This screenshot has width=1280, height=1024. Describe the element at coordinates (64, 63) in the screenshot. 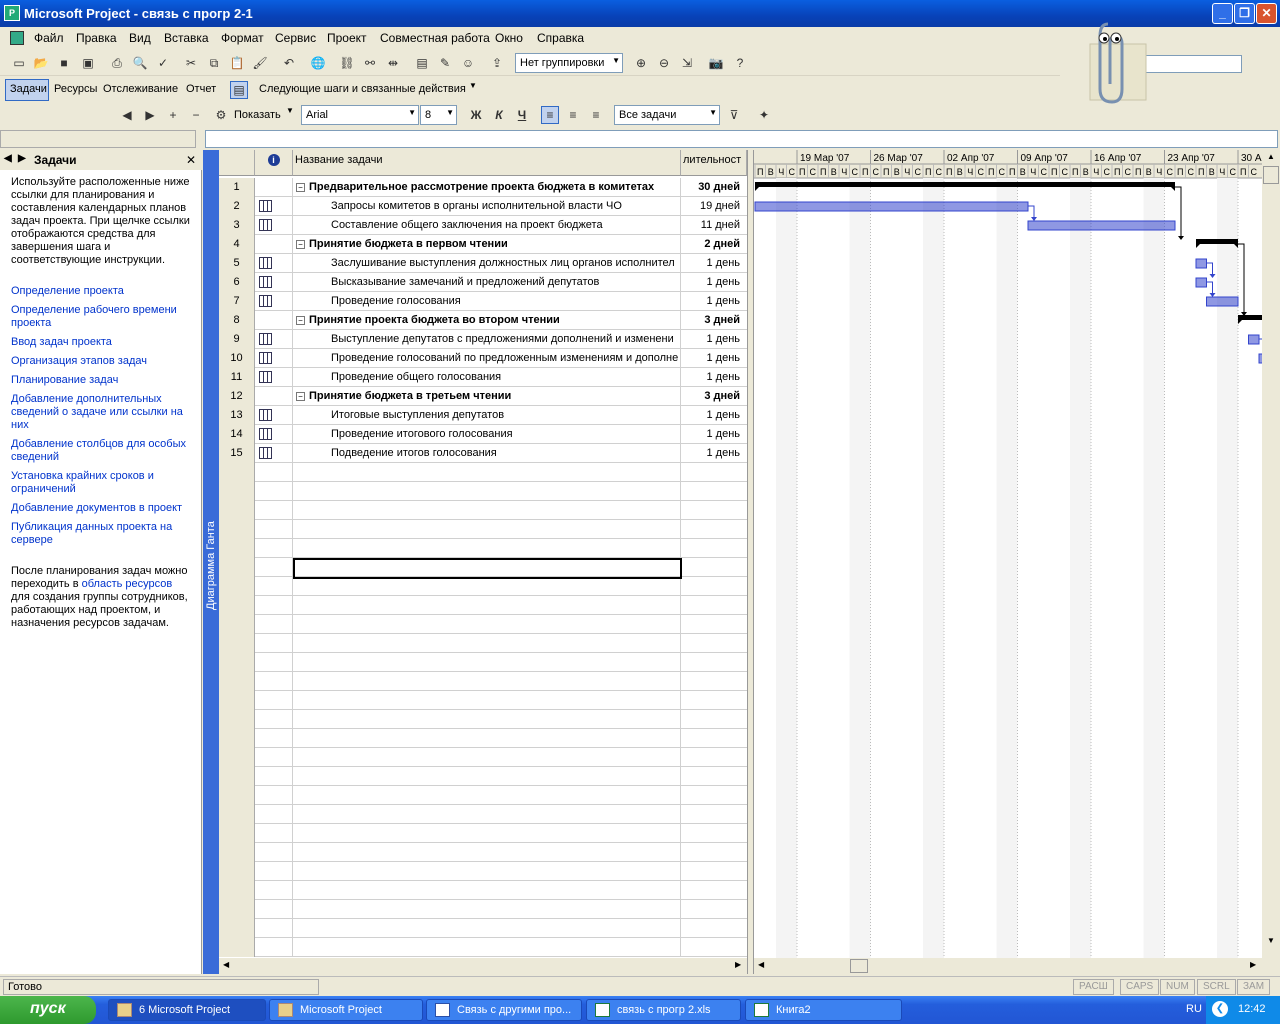

I see `save-icon: ■` at that location.